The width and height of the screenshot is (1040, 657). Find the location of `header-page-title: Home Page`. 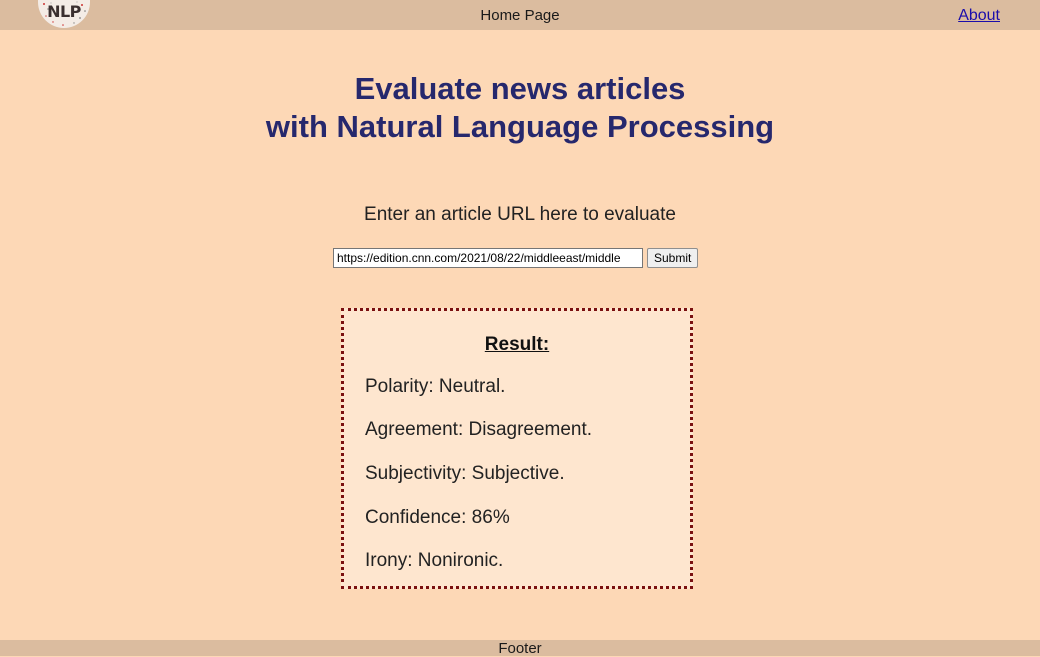

header-page-title: Home Page is located at coordinates (520, 15).